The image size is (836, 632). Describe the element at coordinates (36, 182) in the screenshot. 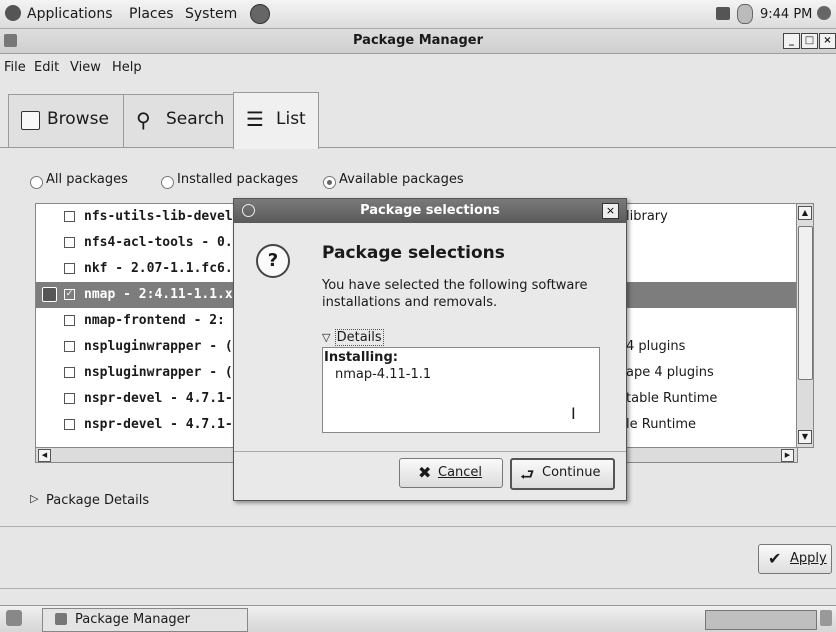

I see `radio-all-packages` at that location.